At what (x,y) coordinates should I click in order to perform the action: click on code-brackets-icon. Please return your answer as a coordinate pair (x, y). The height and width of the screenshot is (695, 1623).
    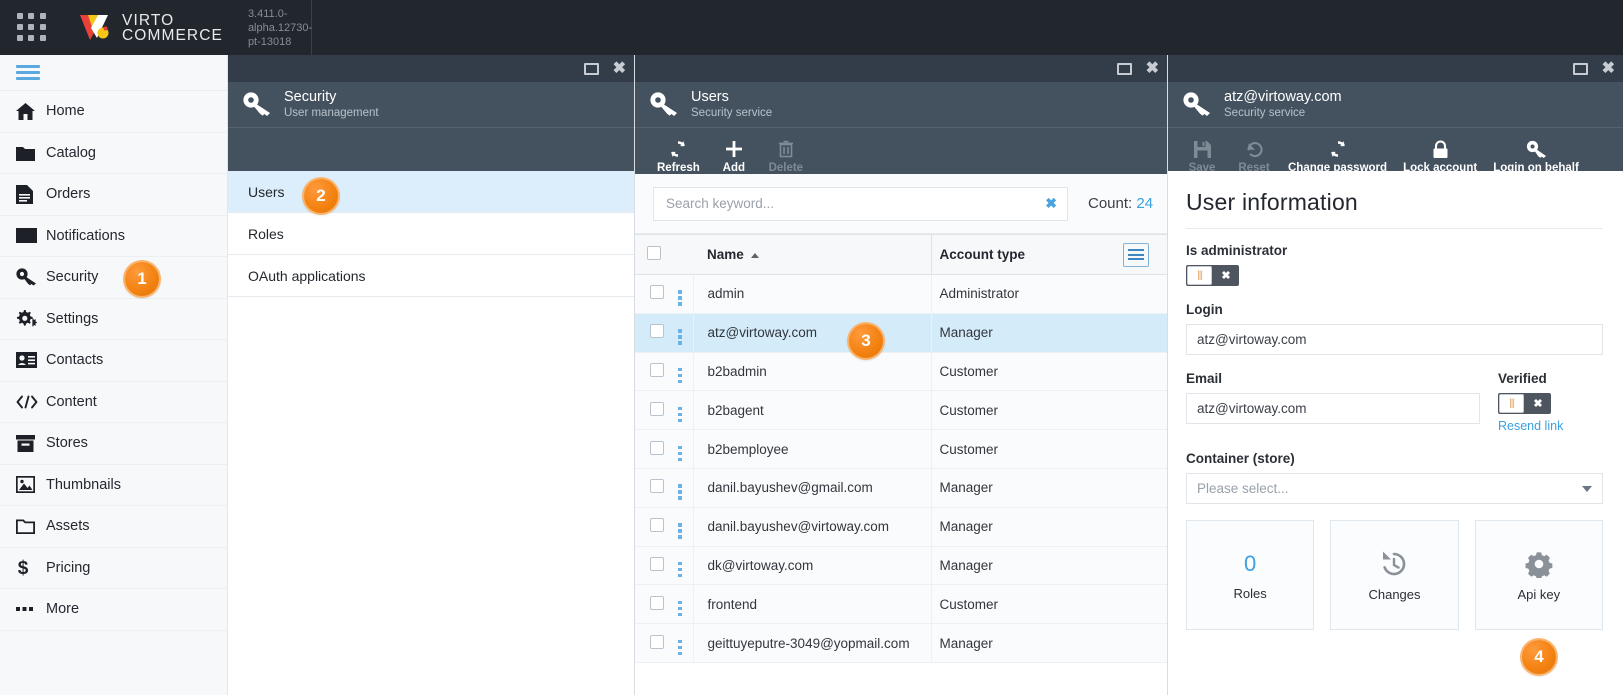
    Looking at the image, I should click on (31, 402).